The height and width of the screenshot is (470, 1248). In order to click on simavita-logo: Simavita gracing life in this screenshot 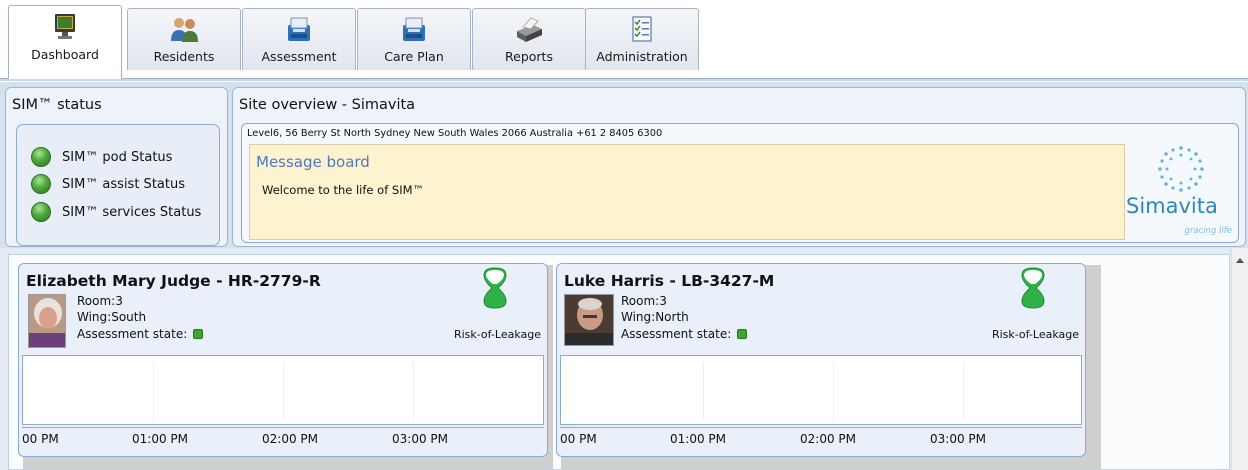, I will do `click(1177, 194)`.